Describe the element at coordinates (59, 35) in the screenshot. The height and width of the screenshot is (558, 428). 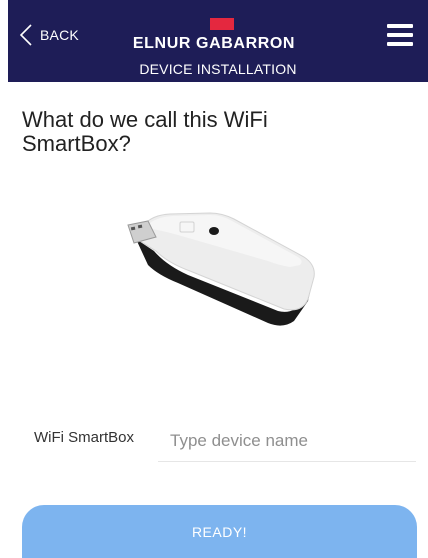
I see `back-label: BACK` at that location.